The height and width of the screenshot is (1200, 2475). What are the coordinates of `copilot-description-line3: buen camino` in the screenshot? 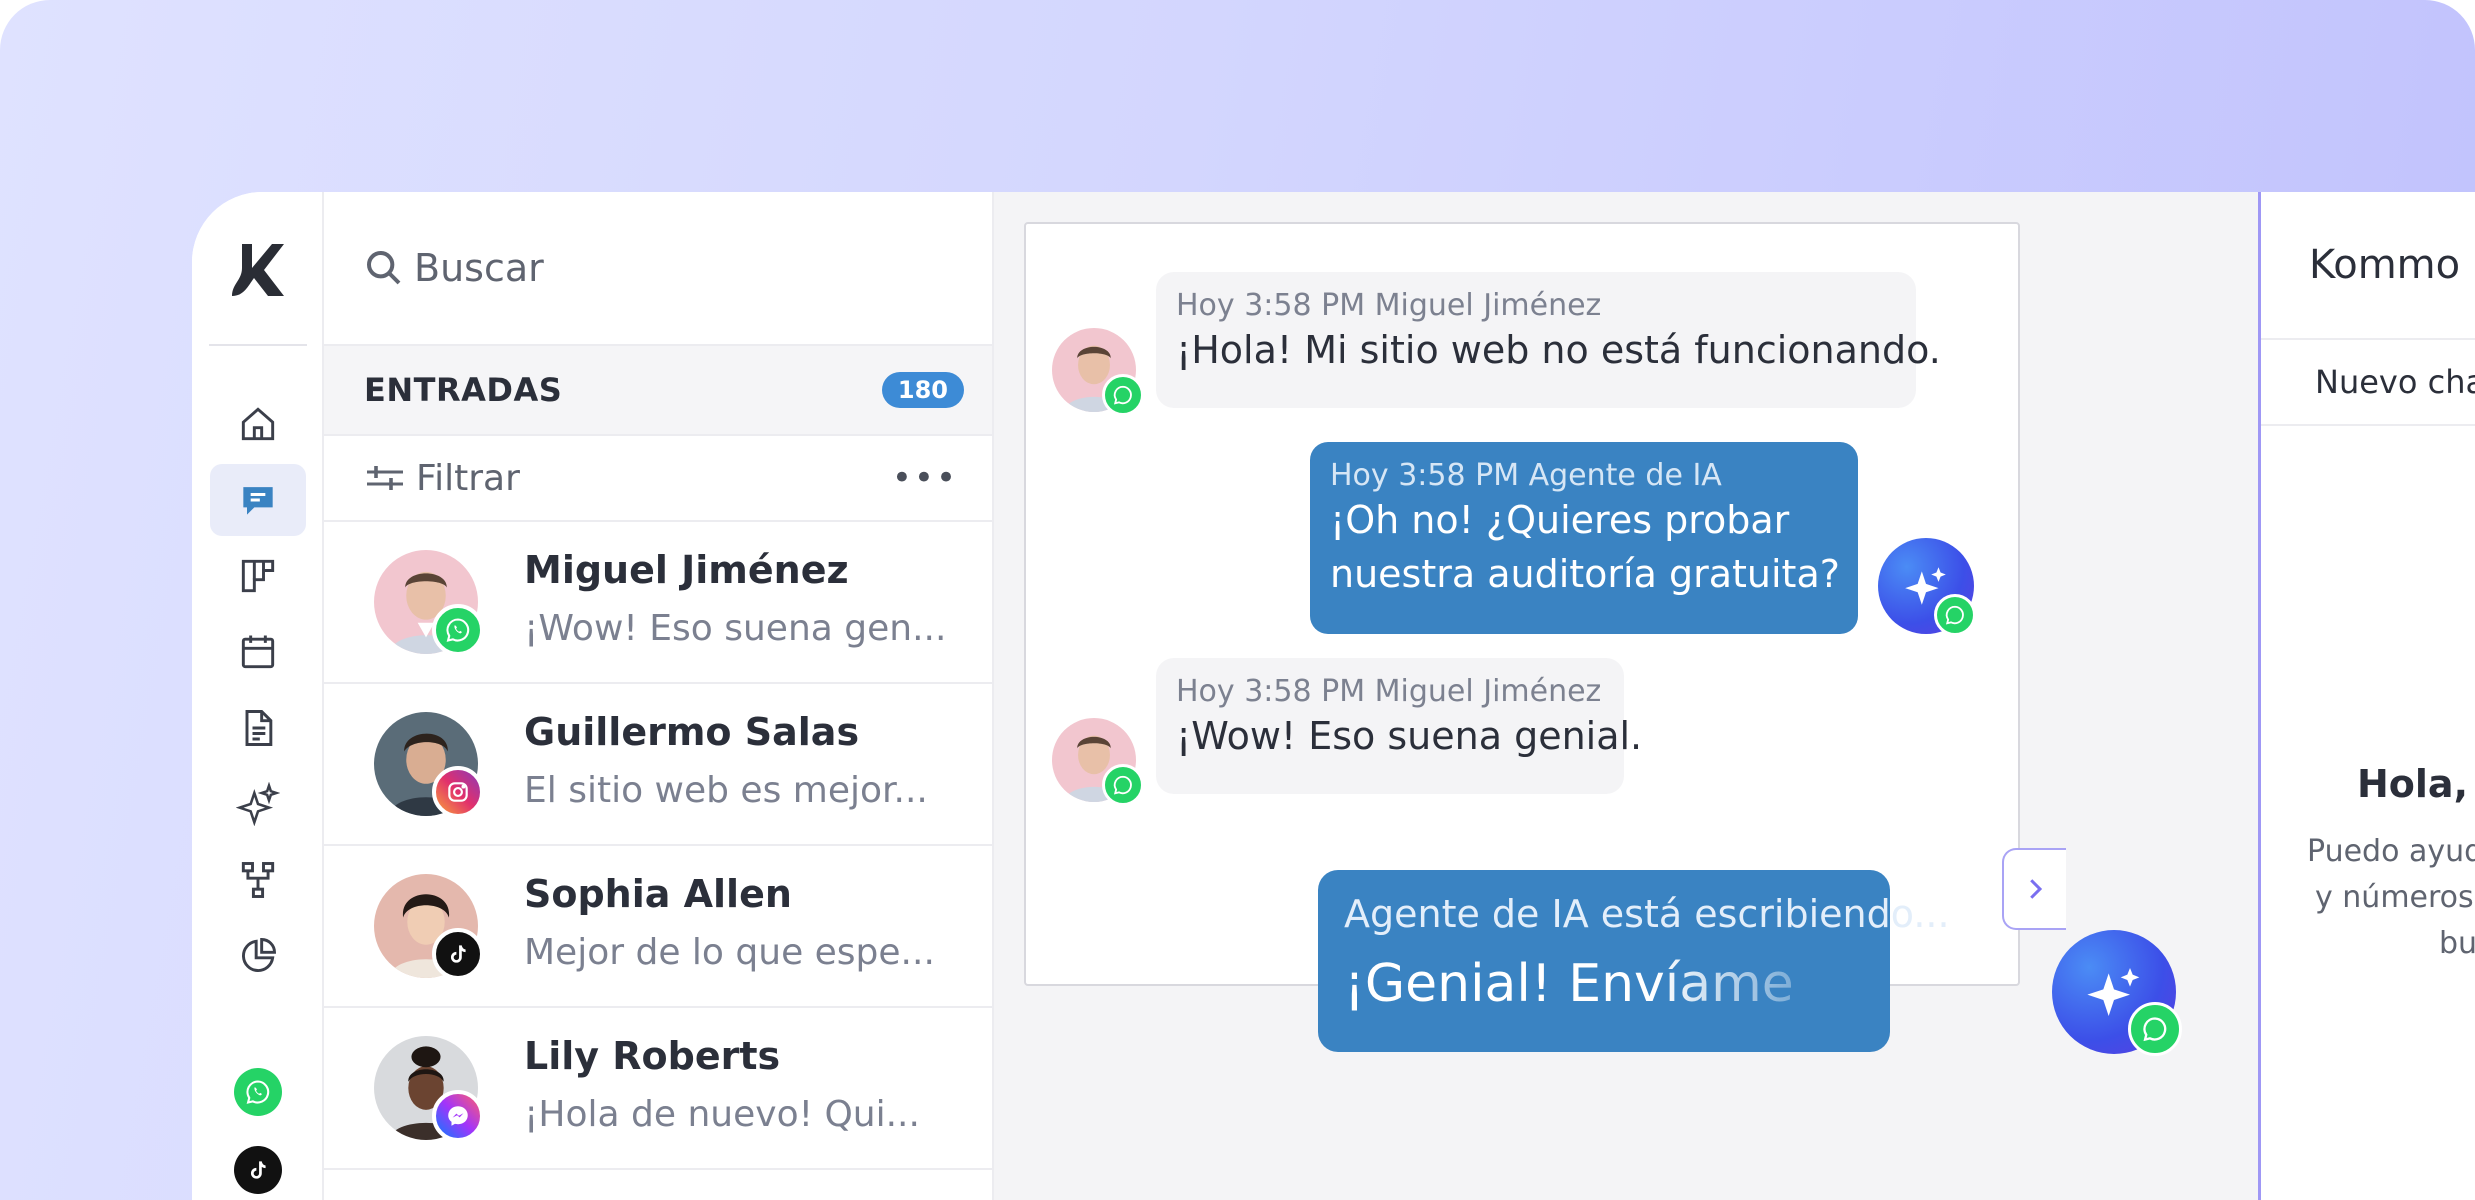 It's located at (2457, 943).